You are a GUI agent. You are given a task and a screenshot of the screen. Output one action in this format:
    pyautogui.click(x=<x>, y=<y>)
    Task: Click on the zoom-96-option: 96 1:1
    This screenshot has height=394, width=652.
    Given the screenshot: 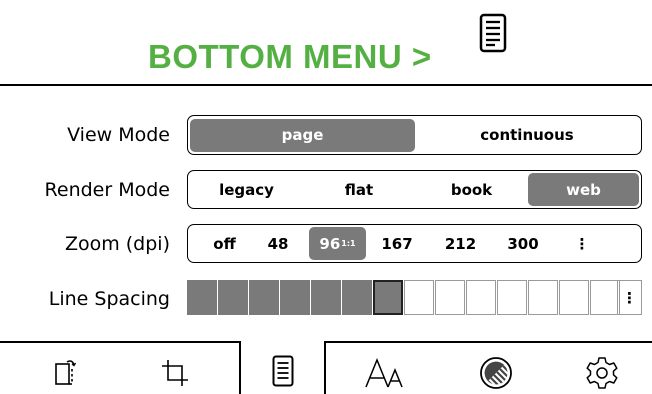 What is the action you would take?
    pyautogui.click(x=337, y=243)
    